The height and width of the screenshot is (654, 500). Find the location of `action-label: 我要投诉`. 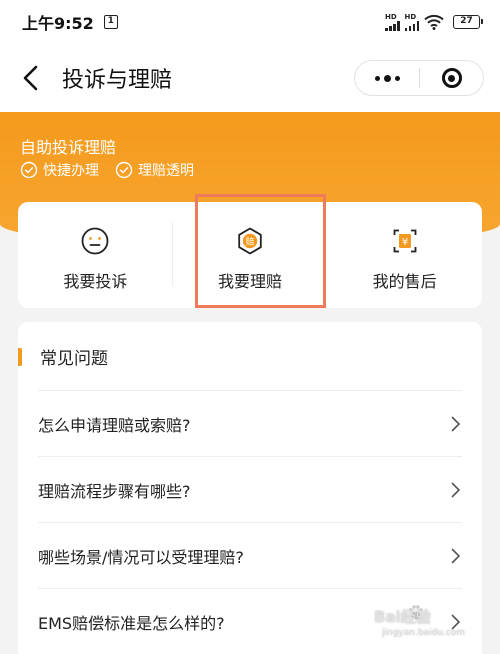

action-label: 我要投诉 is located at coordinates (95, 281).